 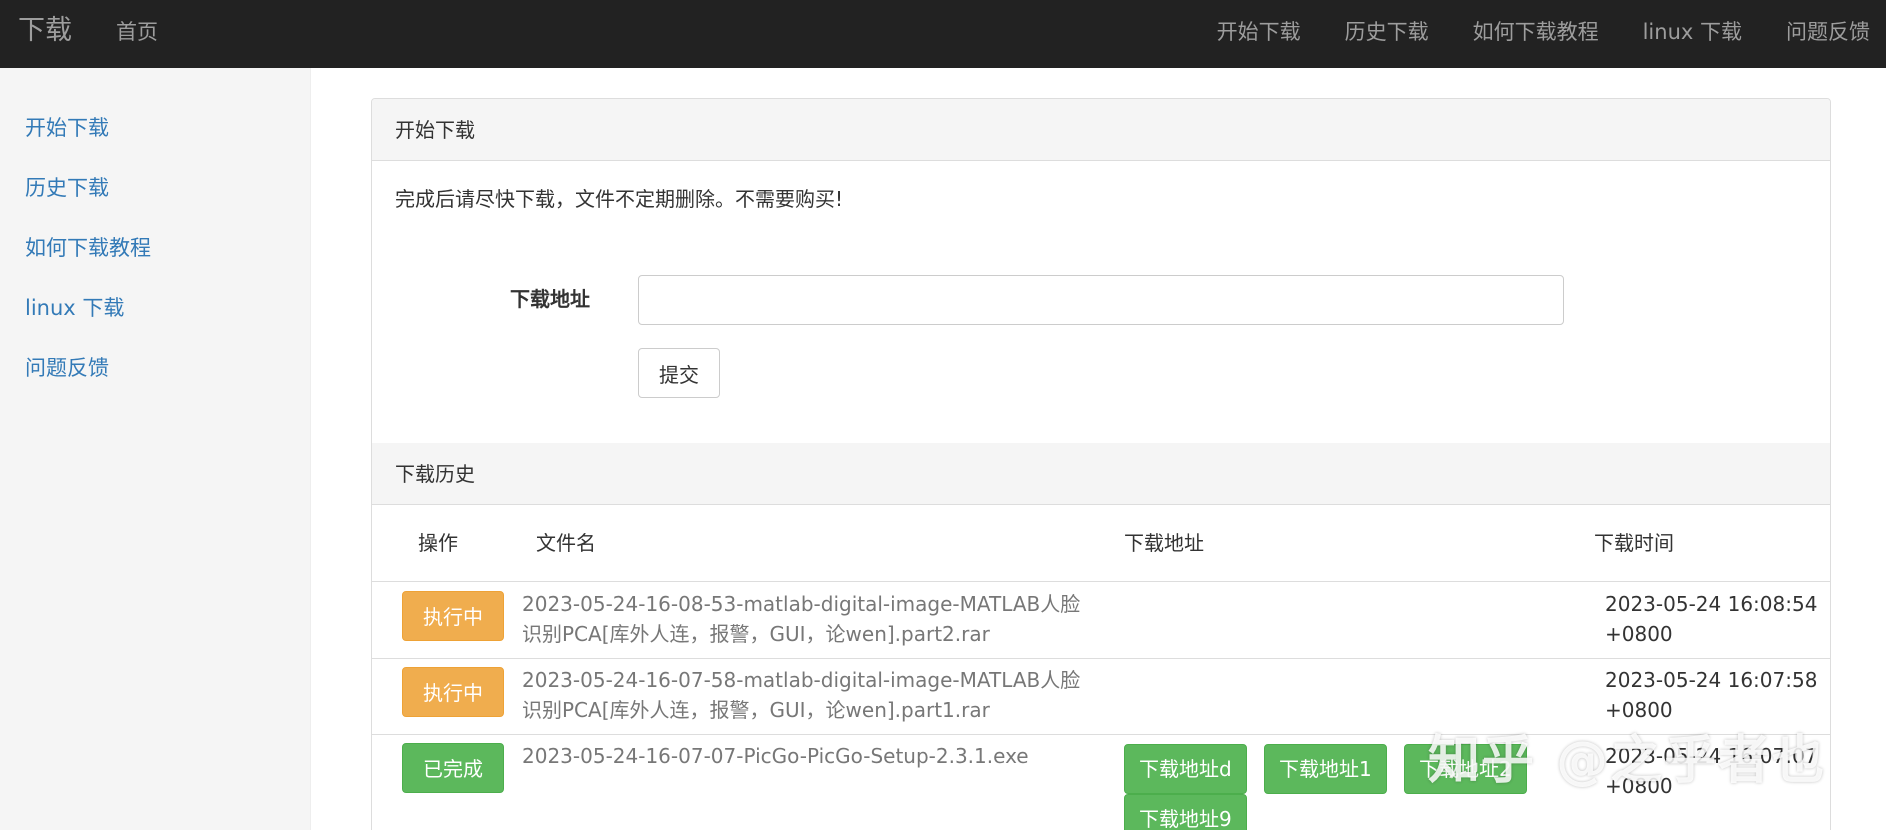 I want to click on nav-link-history: 历史下载, so click(x=1387, y=32).